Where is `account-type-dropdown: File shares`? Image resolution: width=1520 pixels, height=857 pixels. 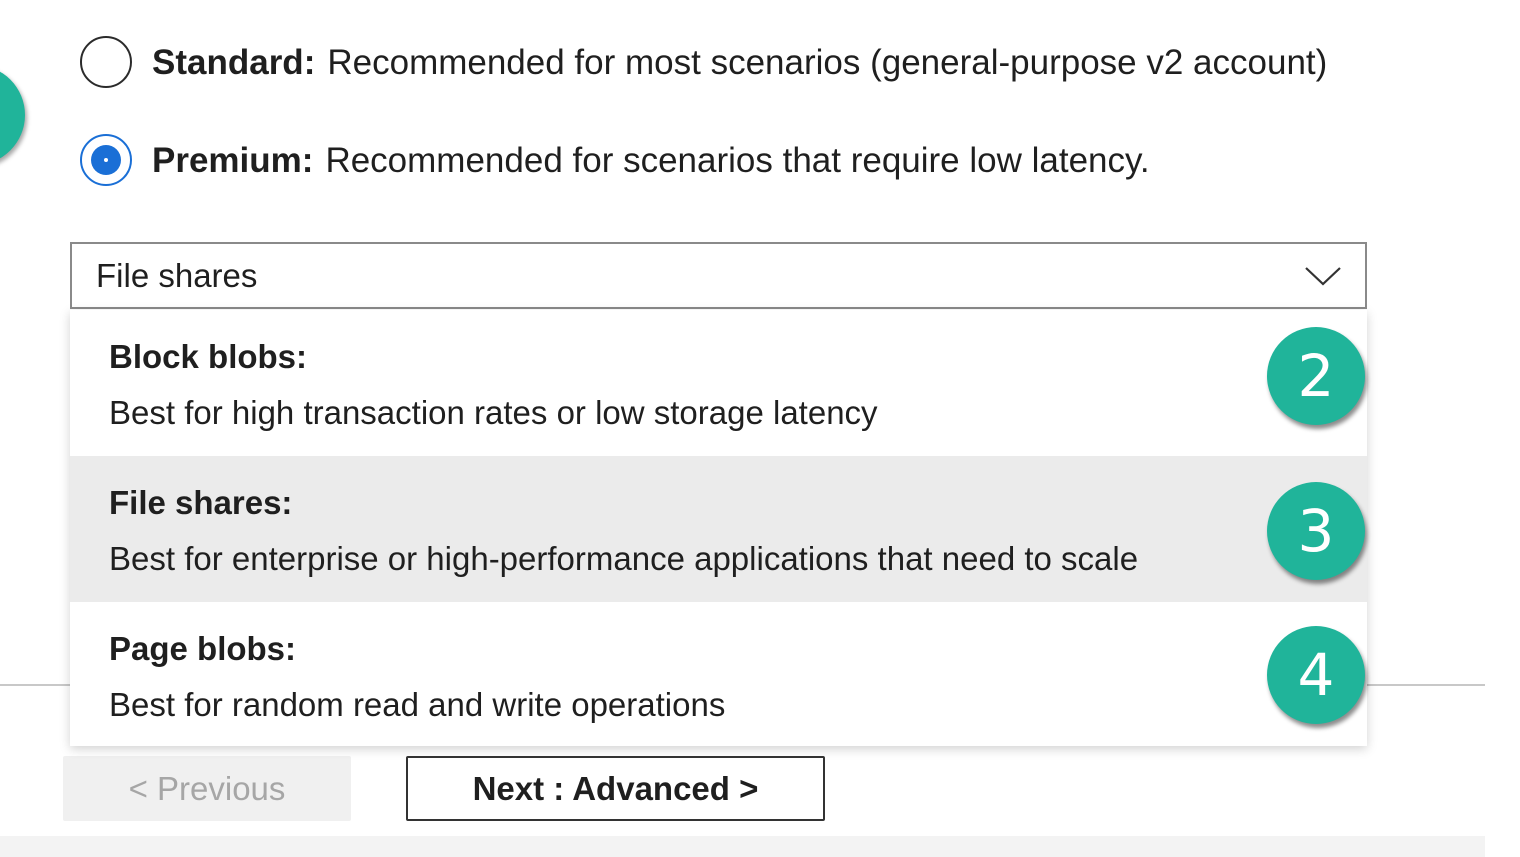 account-type-dropdown: File shares is located at coordinates (718, 275).